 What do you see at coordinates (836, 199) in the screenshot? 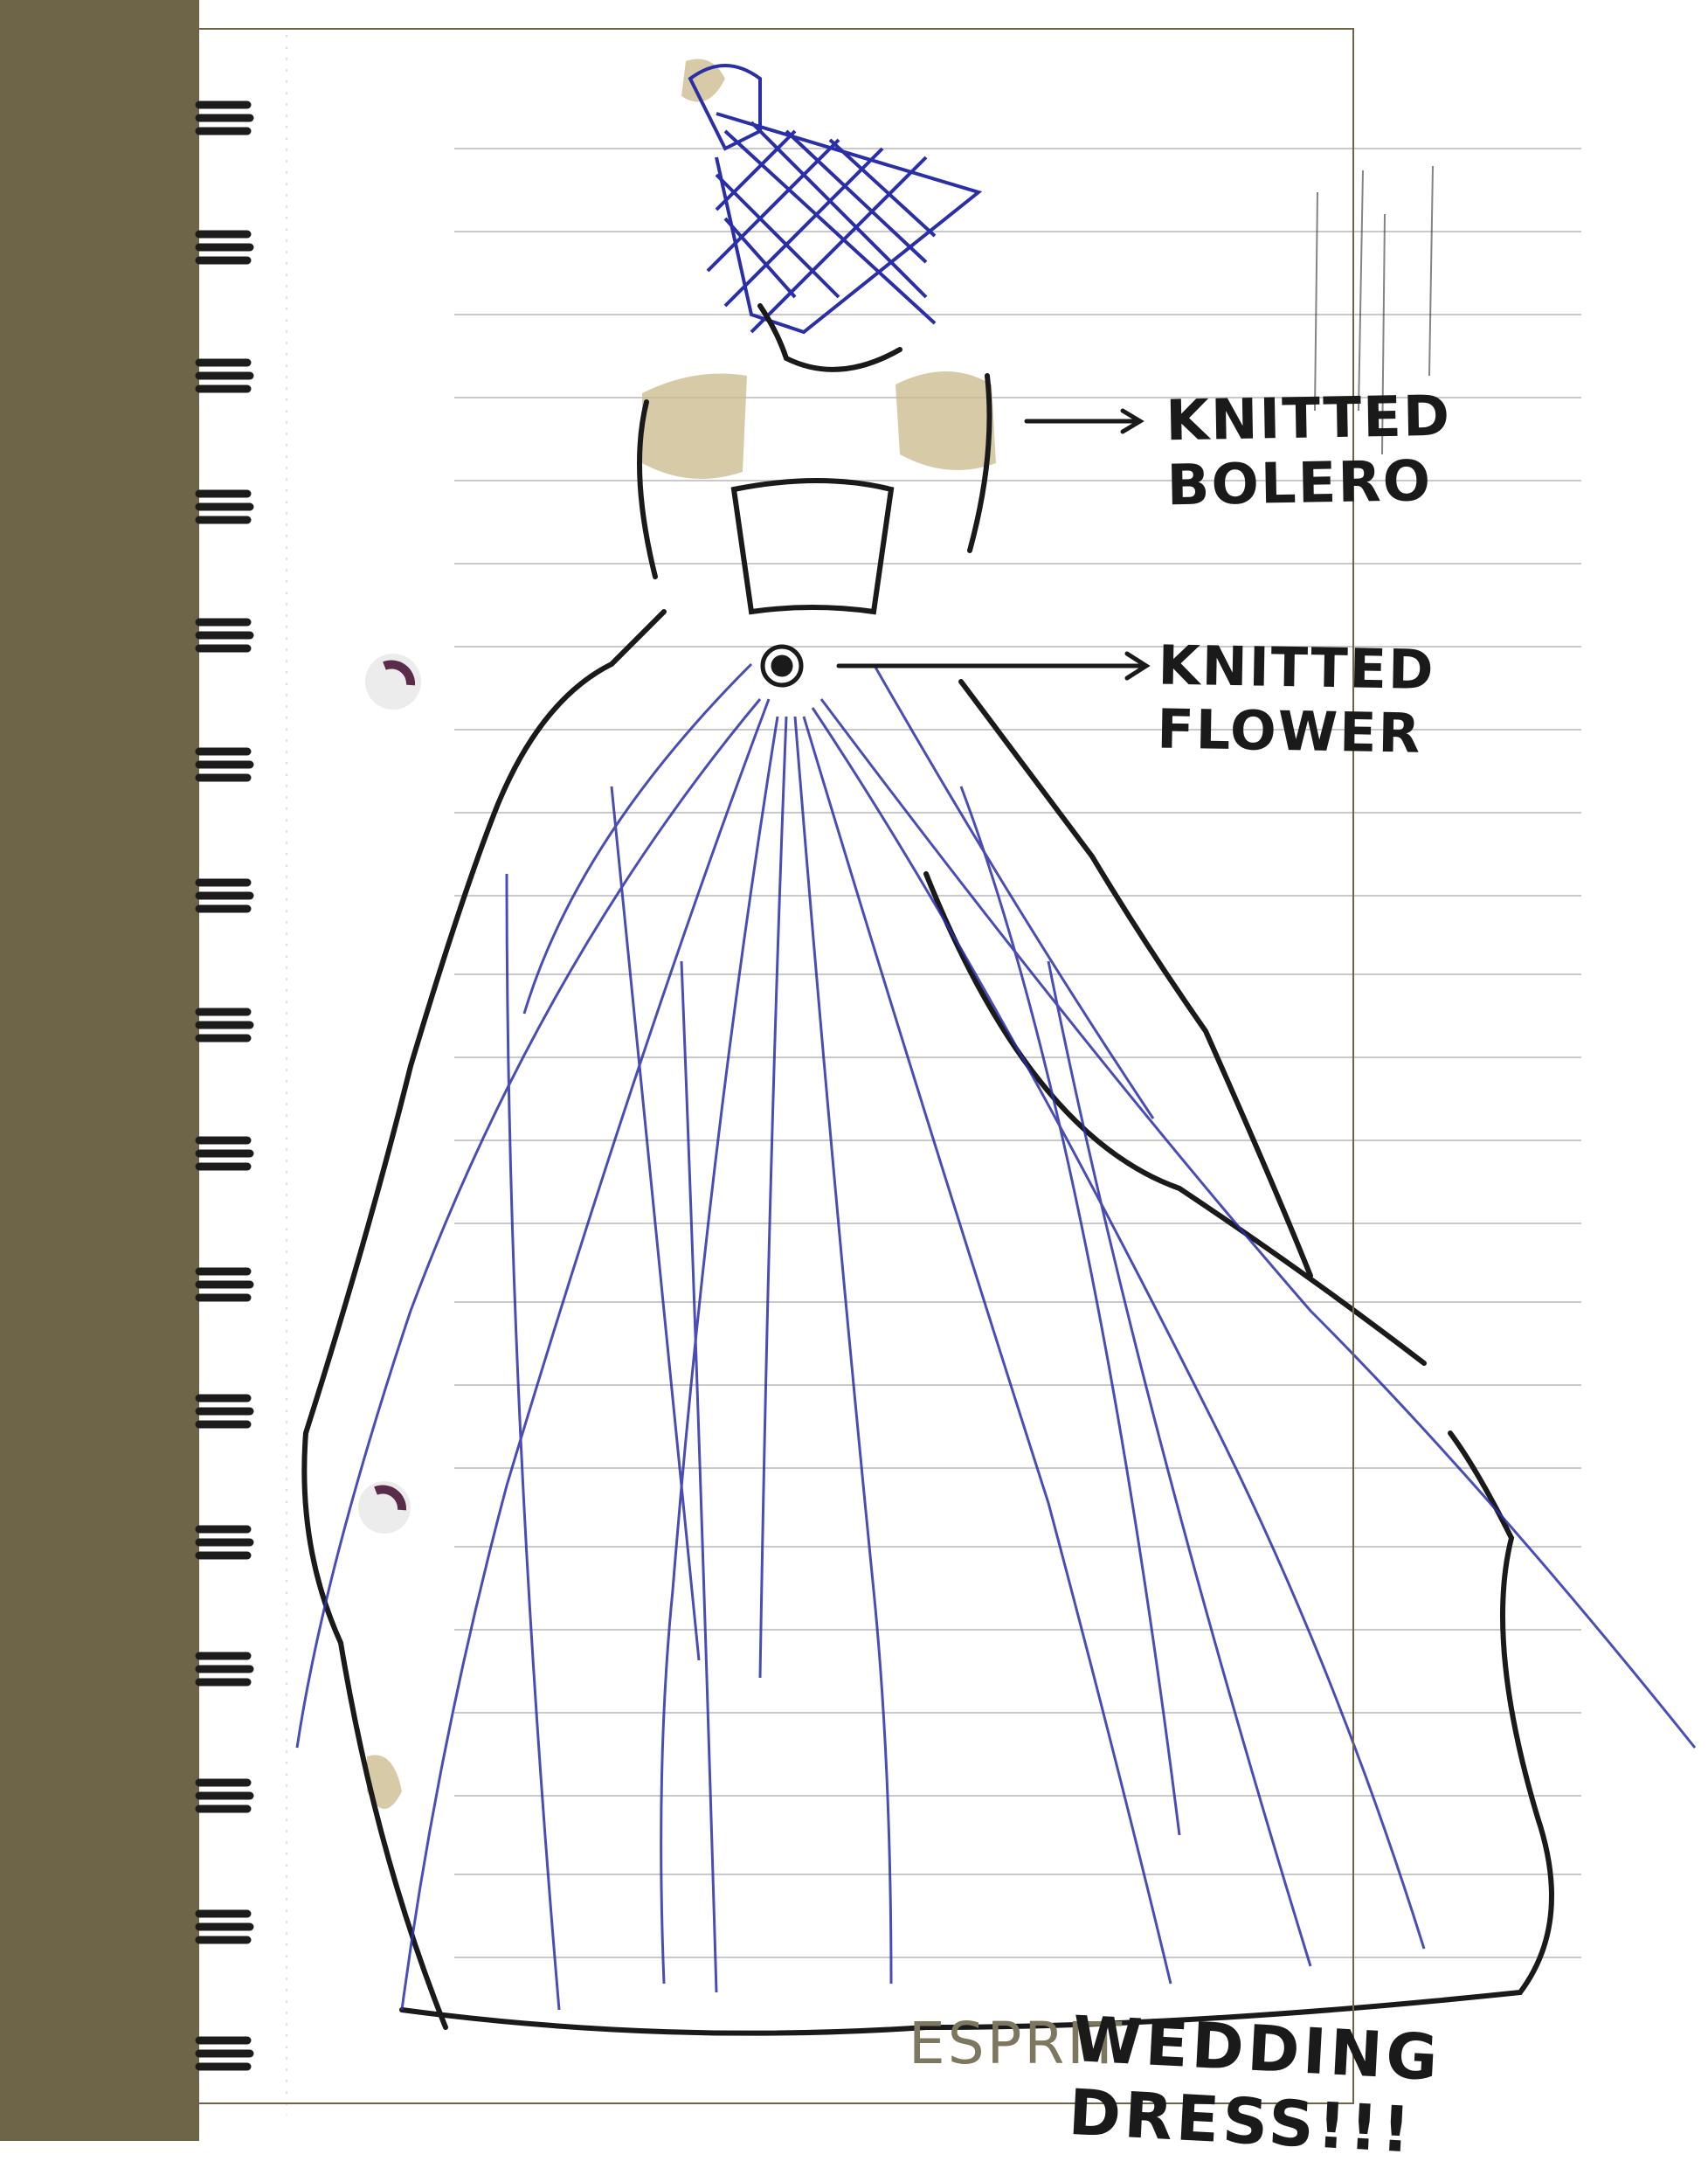
I see `headpiece` at bounding box center [836, 199].